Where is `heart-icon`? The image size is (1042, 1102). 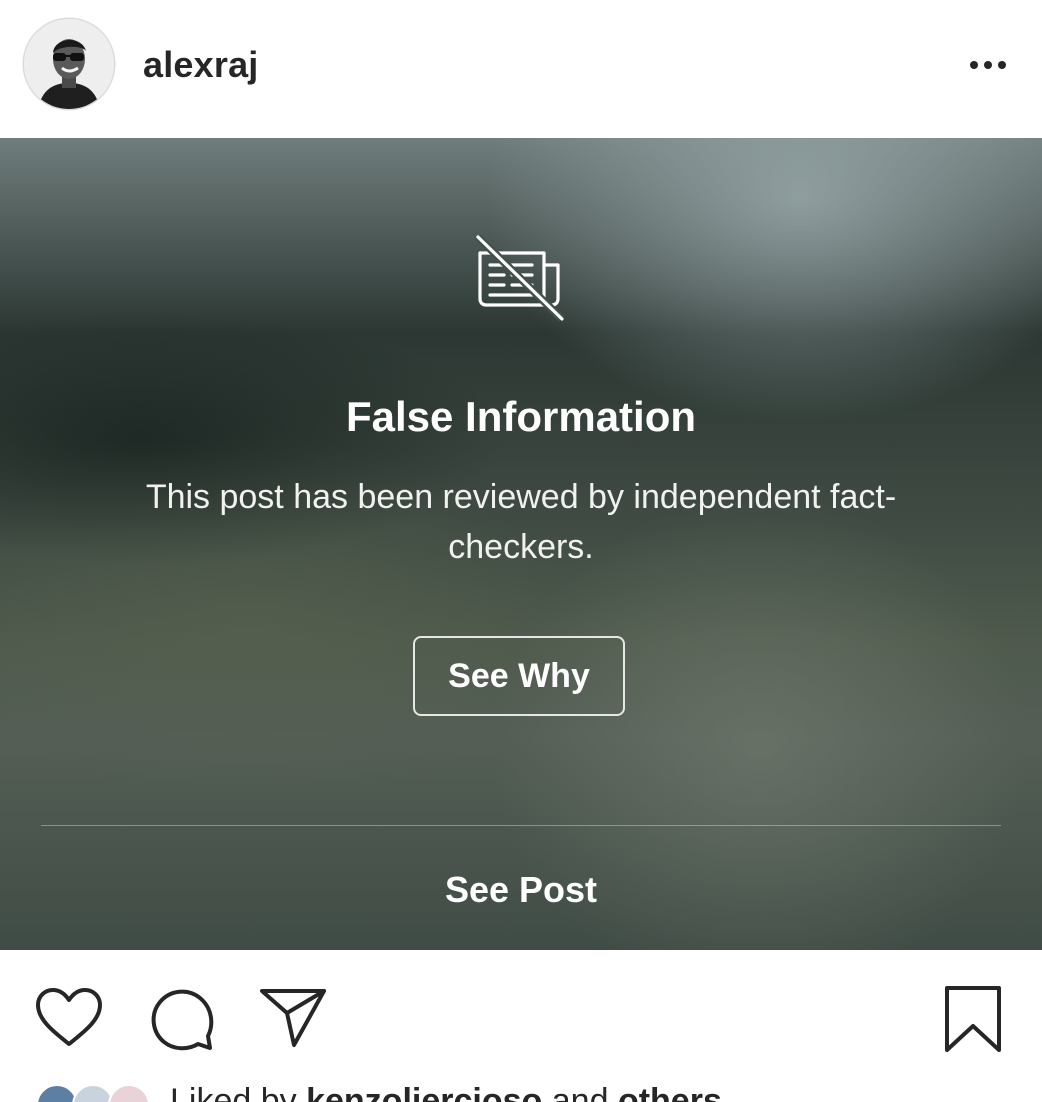
heart-icon is located at coordinates (69, 1017).